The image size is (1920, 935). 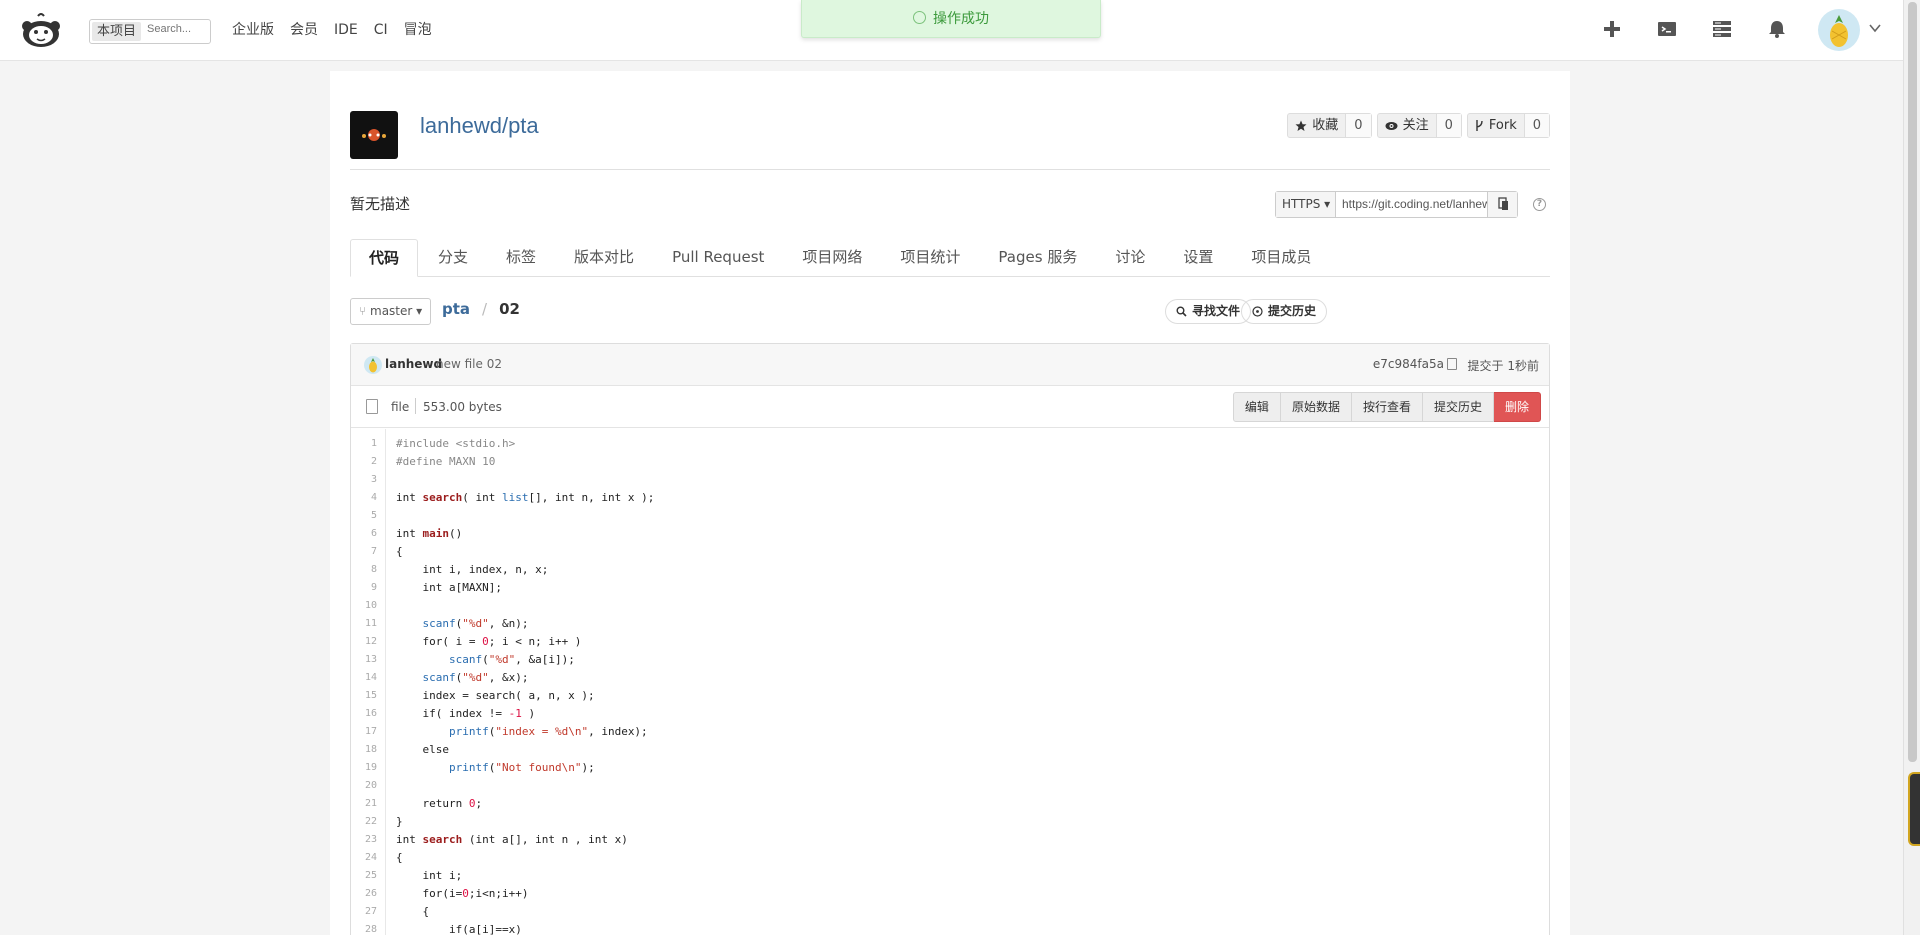 I want to click on watch-button: 关注 0, so click(x=1419, y=125).